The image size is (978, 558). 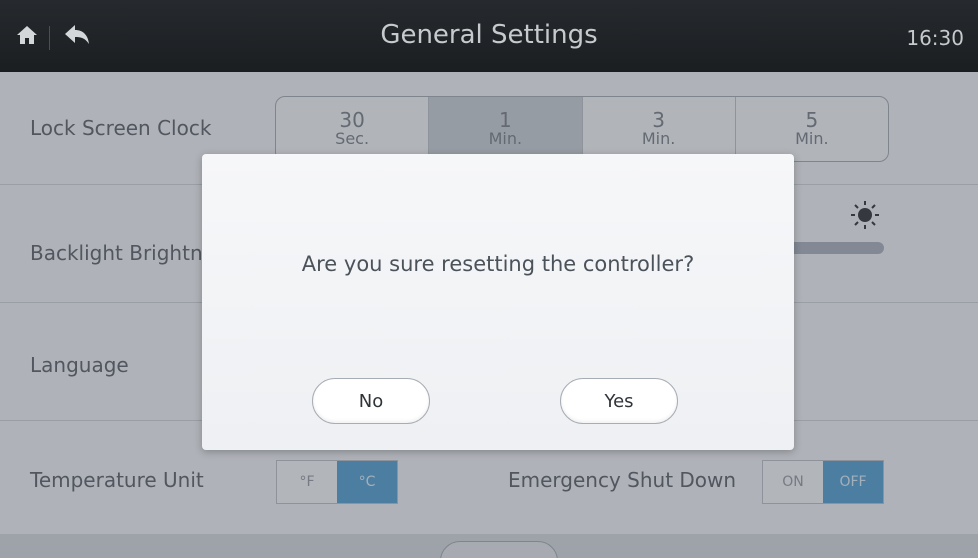 I want to click on header-bar: General Settings 16:30, so click(x=489, y=36).